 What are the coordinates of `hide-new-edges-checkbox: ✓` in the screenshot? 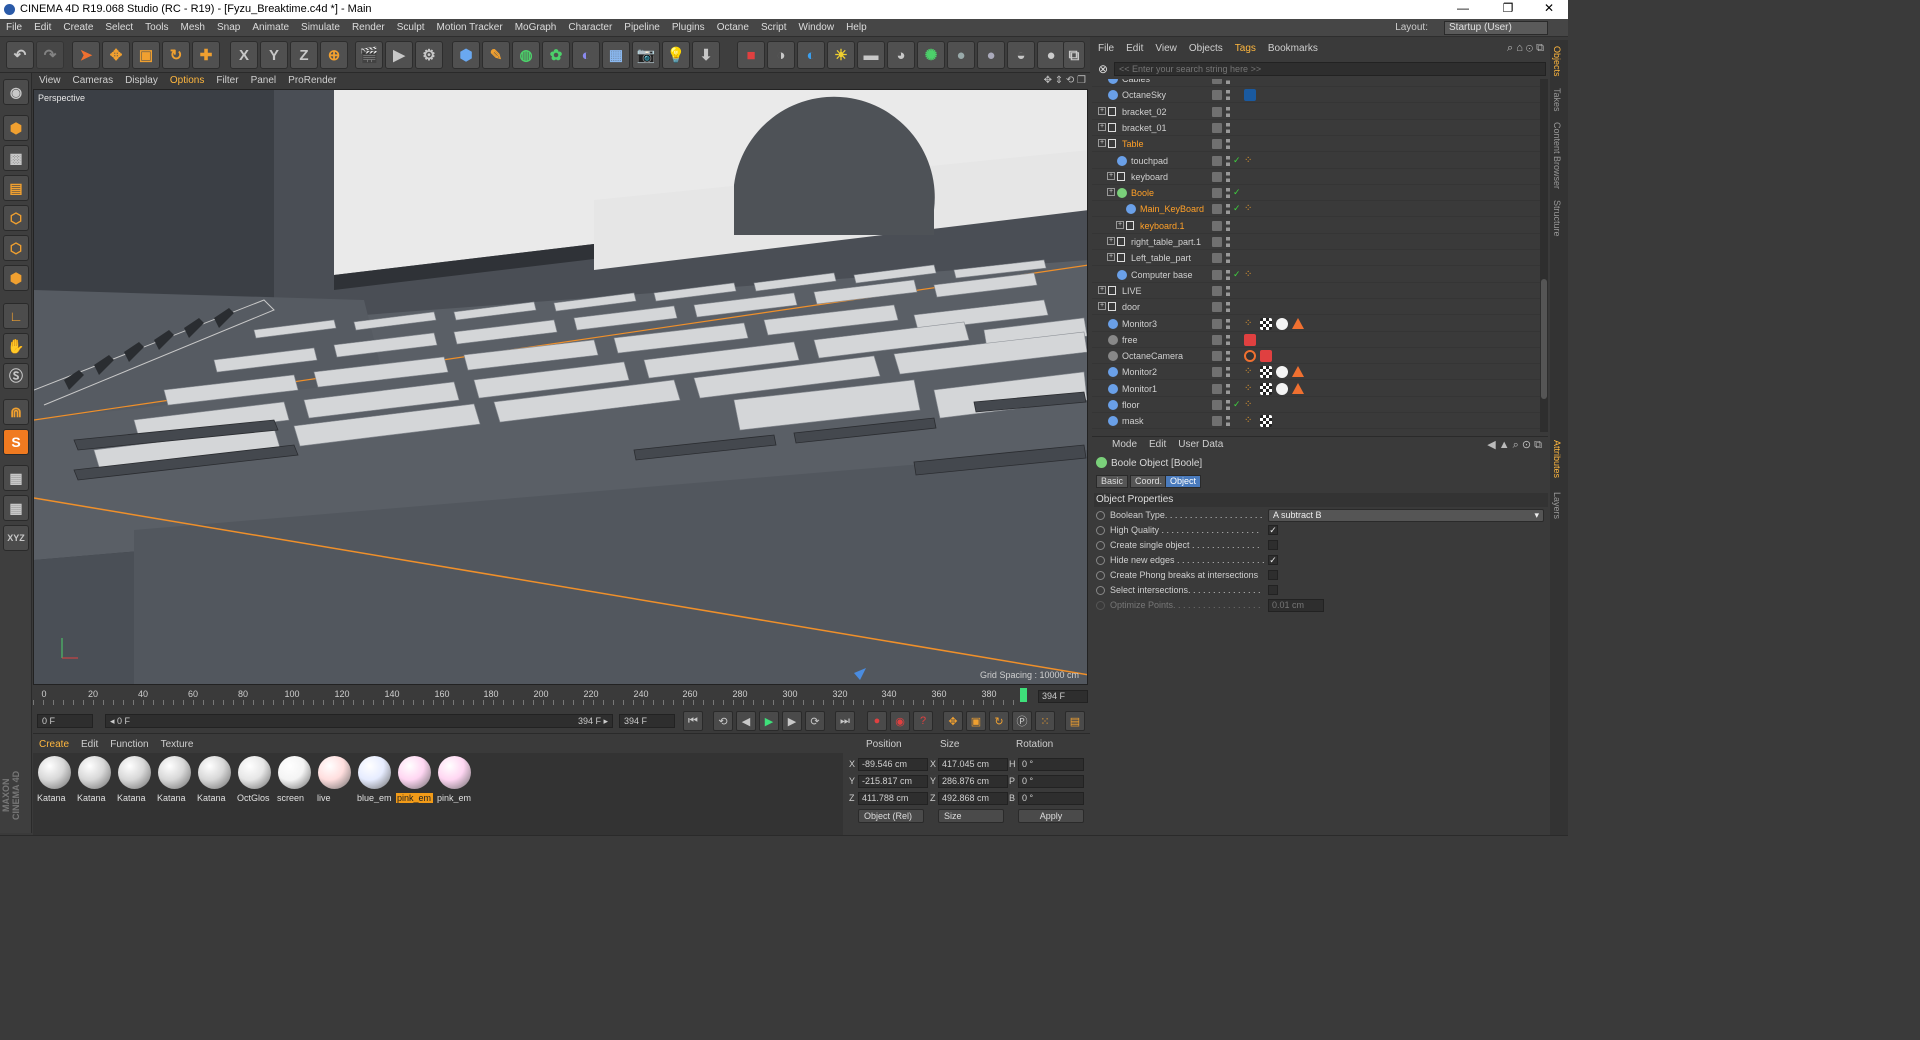 It's located at (1273, 560).